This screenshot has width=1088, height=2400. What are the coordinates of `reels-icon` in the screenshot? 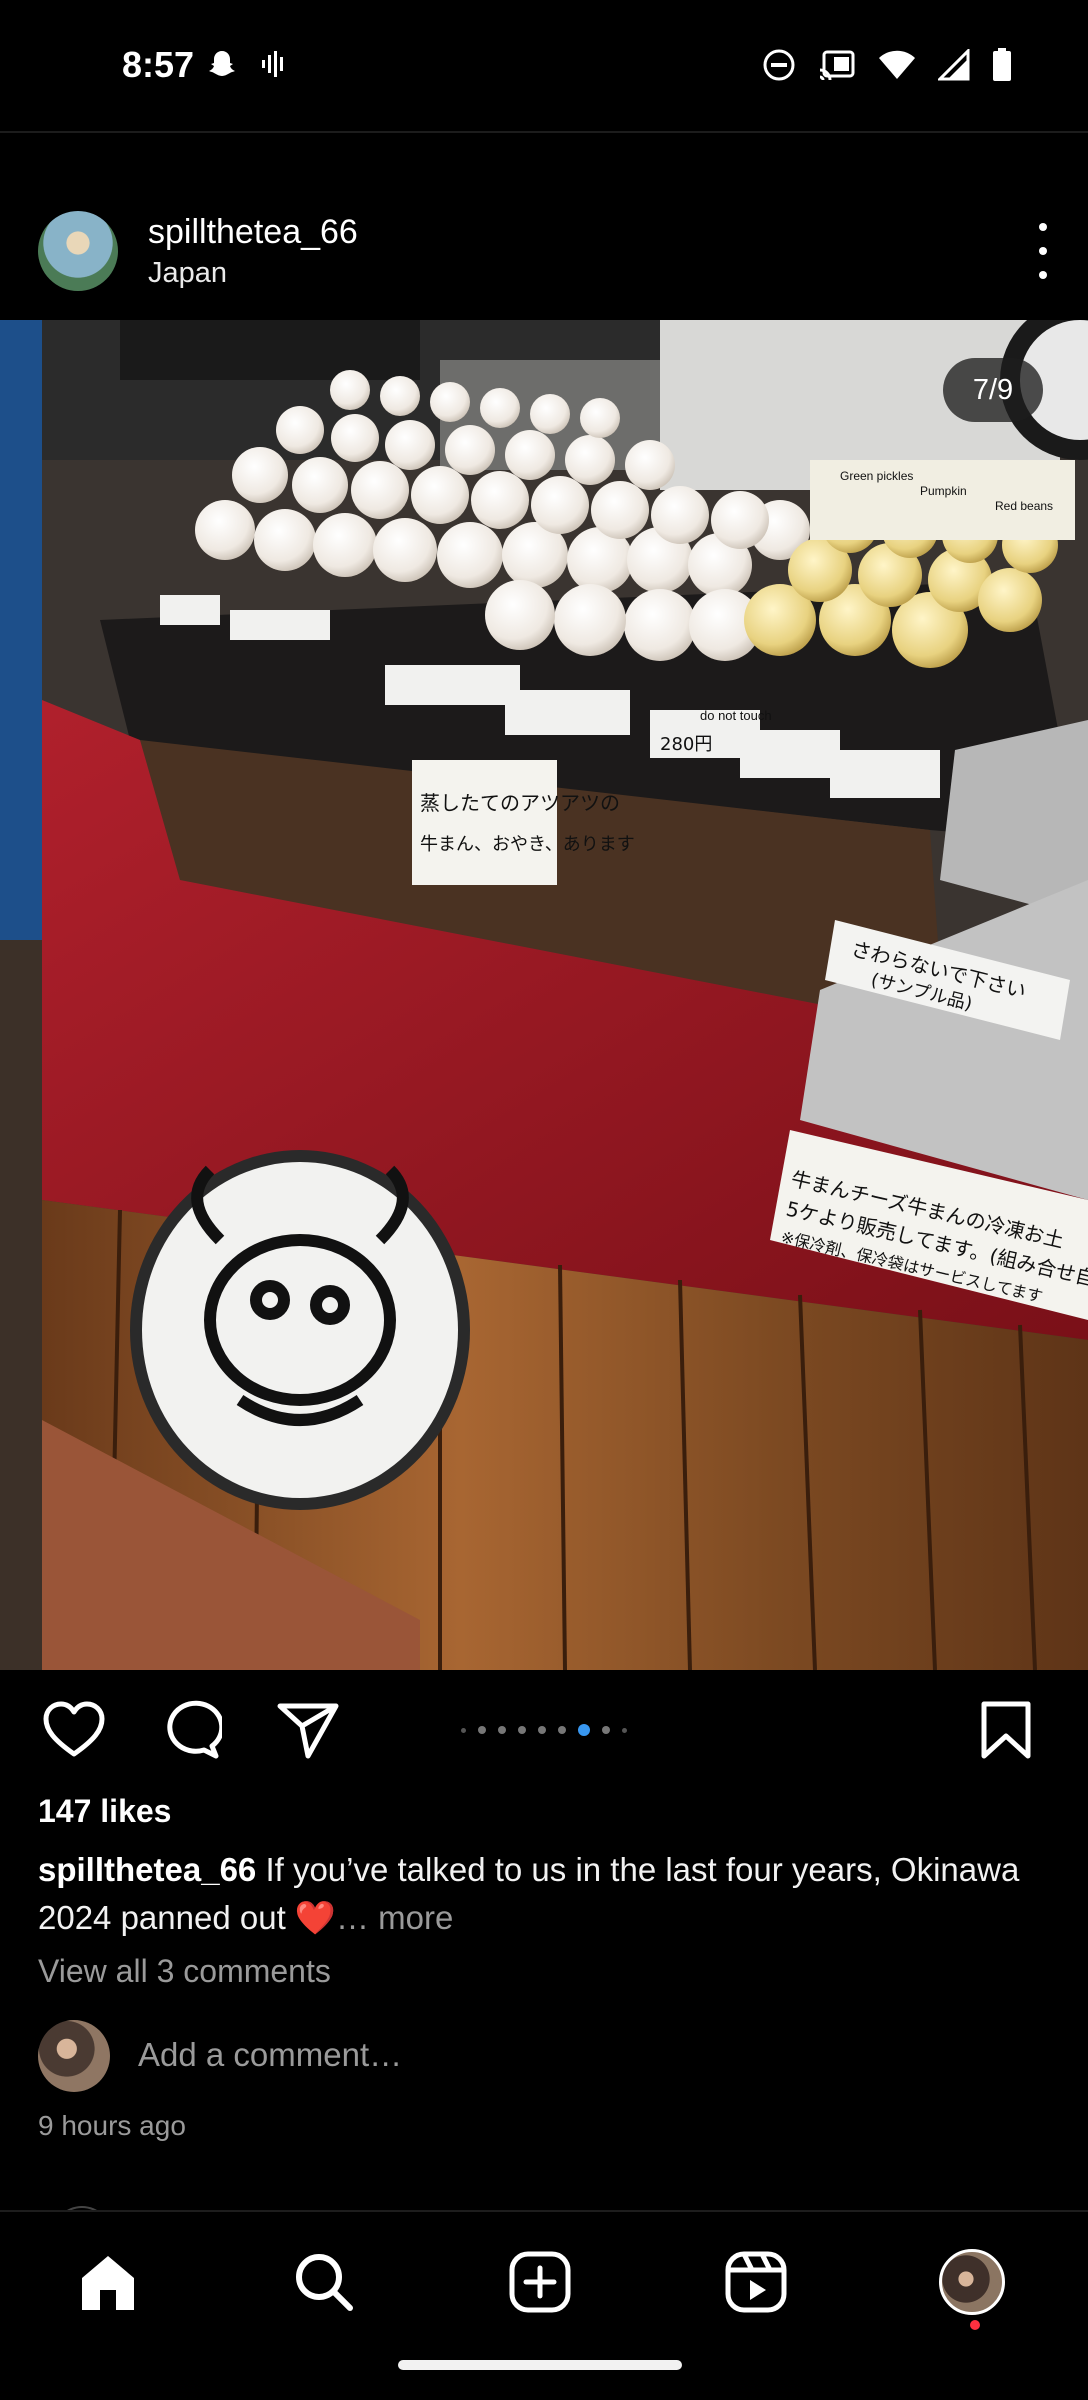 It's located at (756, 2282).